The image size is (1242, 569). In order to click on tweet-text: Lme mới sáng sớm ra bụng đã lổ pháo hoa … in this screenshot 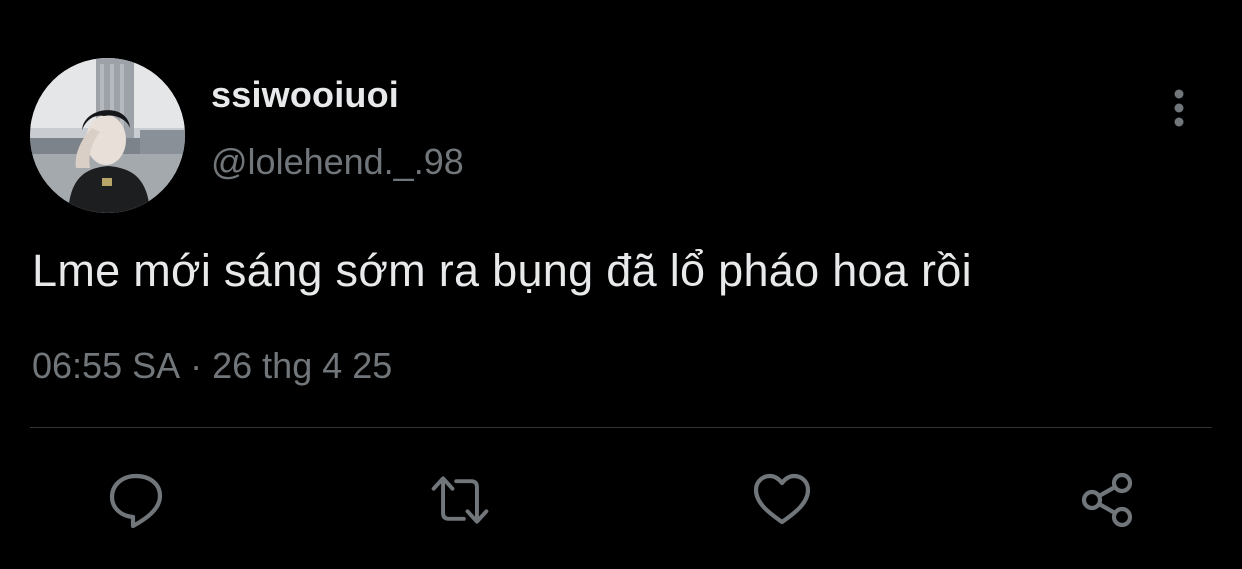, I will do `click(502, 270)`.